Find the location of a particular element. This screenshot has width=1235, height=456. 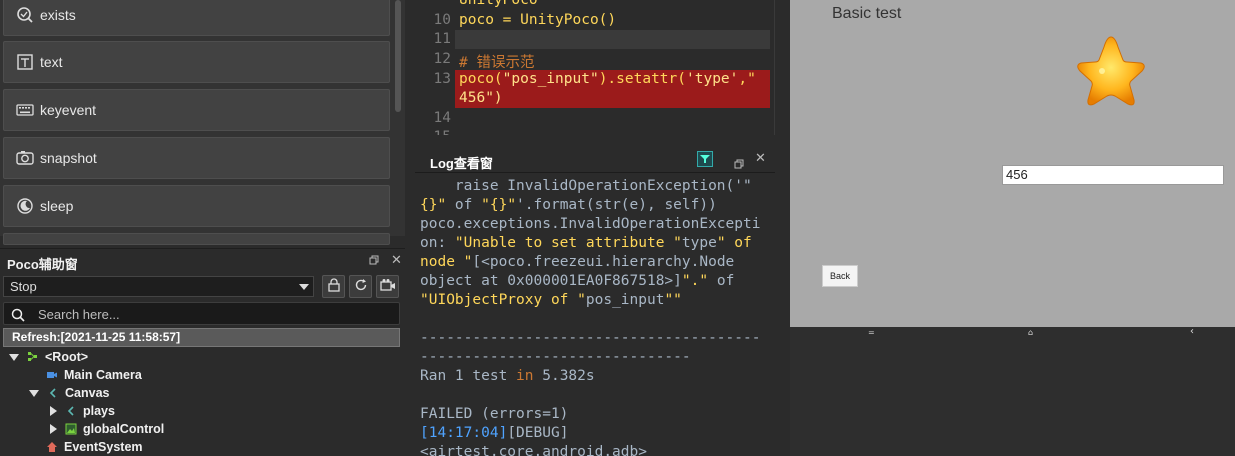

poco-panel-title: Poco辅助窗 is located at coordinates (42, 264).